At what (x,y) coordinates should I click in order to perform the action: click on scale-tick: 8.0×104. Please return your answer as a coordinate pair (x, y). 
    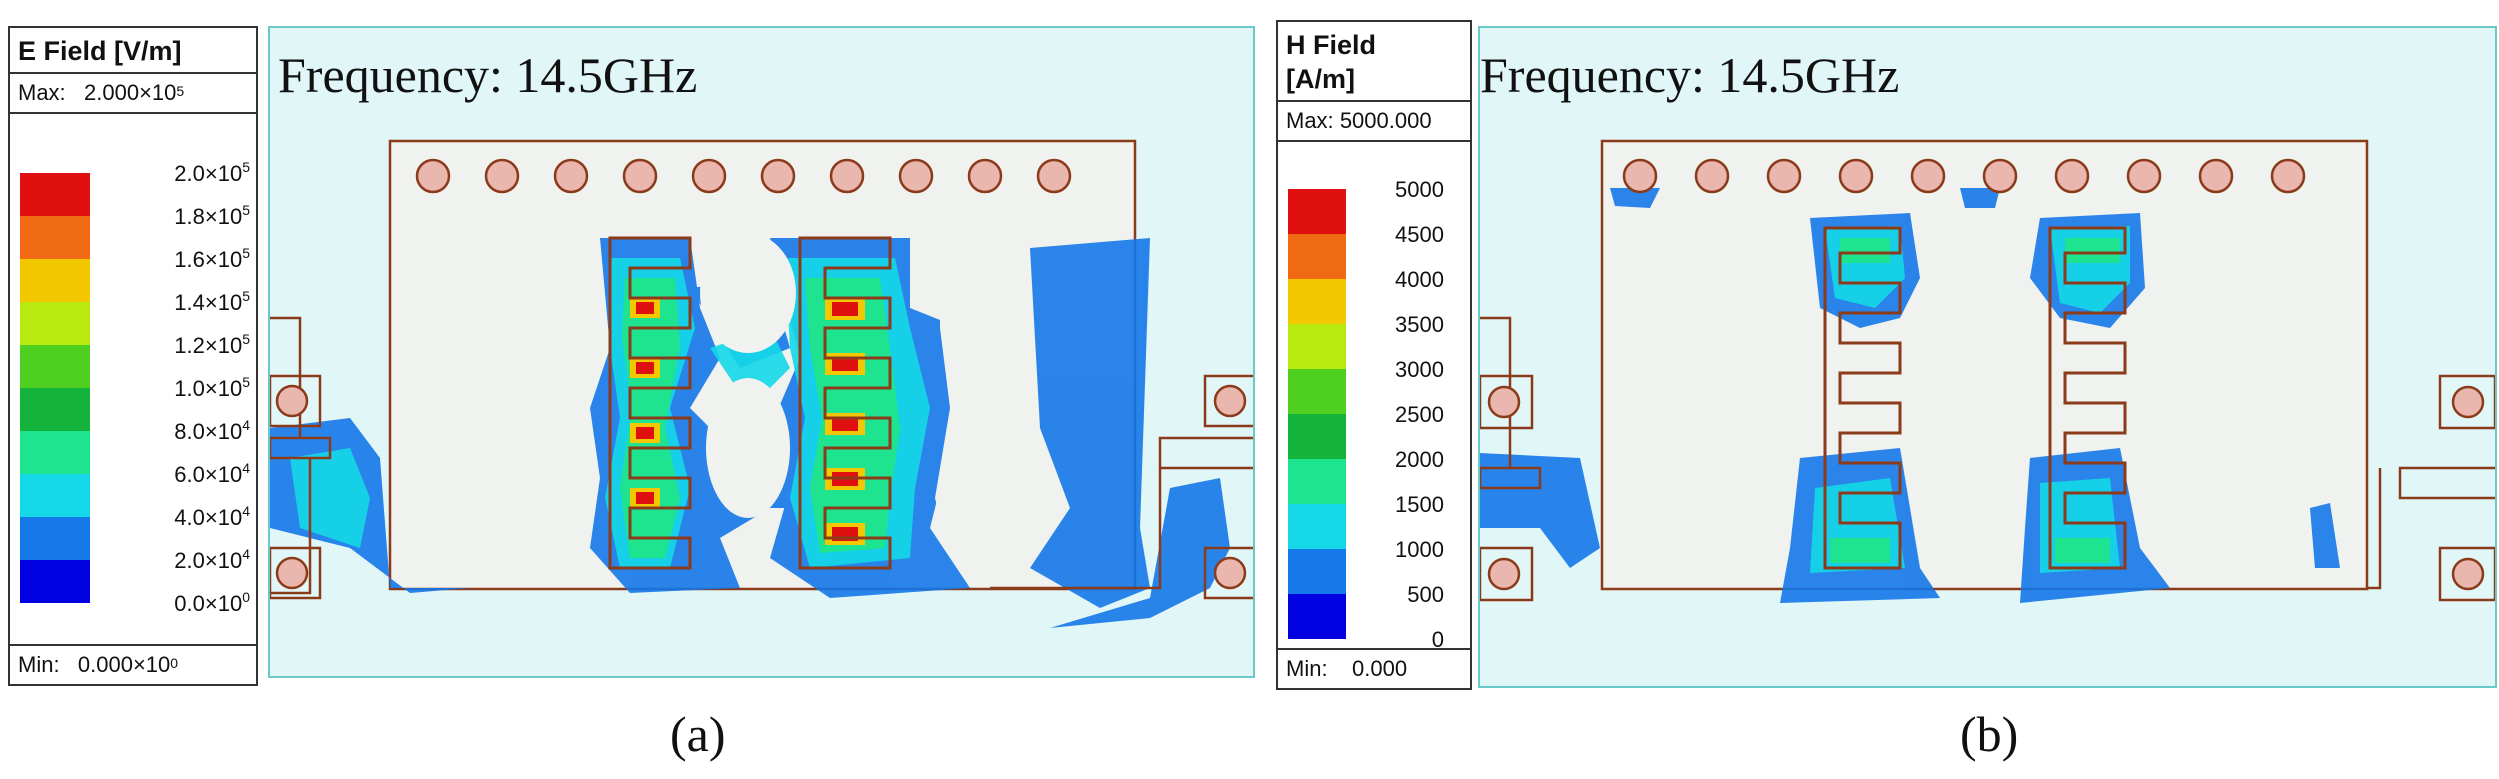
    Looking at the image, I should click on (212, 430).